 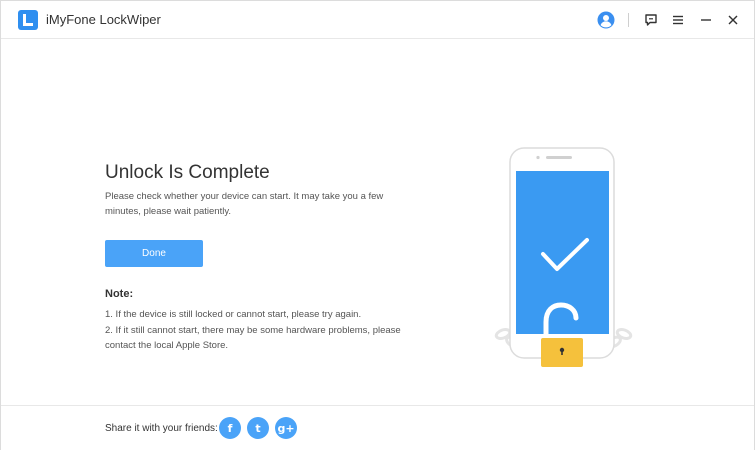 I want to click on google-plus-icon: g+, so click(x=286, y=428).